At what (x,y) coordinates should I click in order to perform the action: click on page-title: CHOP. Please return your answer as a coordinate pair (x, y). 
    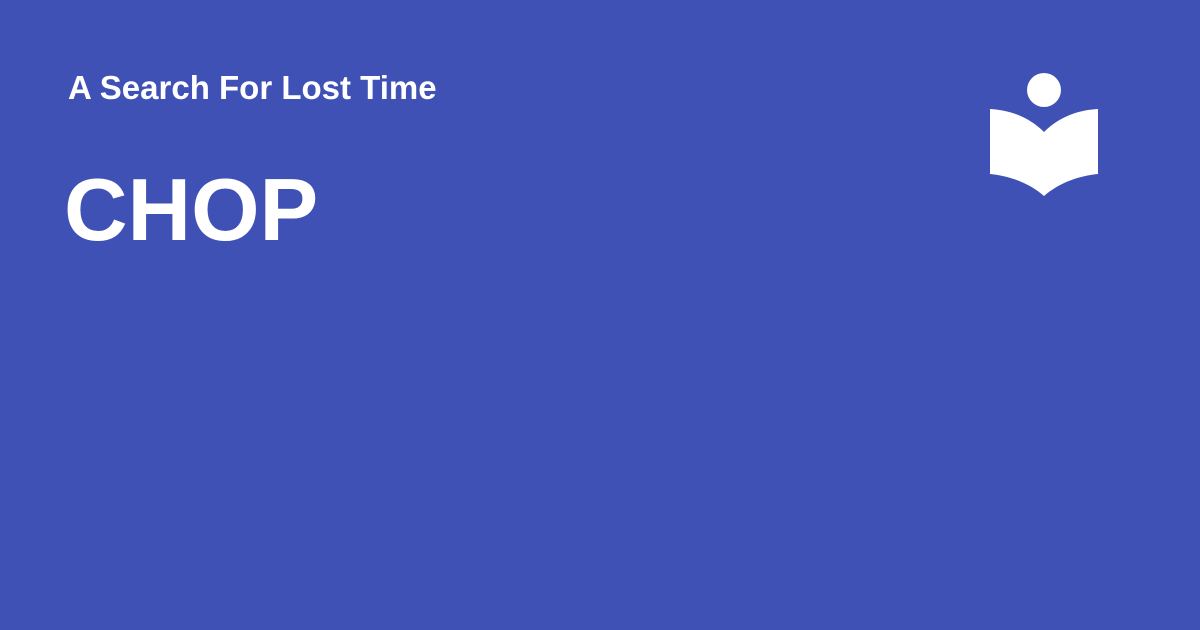
    Looking at the image, I should click on (191, 209).